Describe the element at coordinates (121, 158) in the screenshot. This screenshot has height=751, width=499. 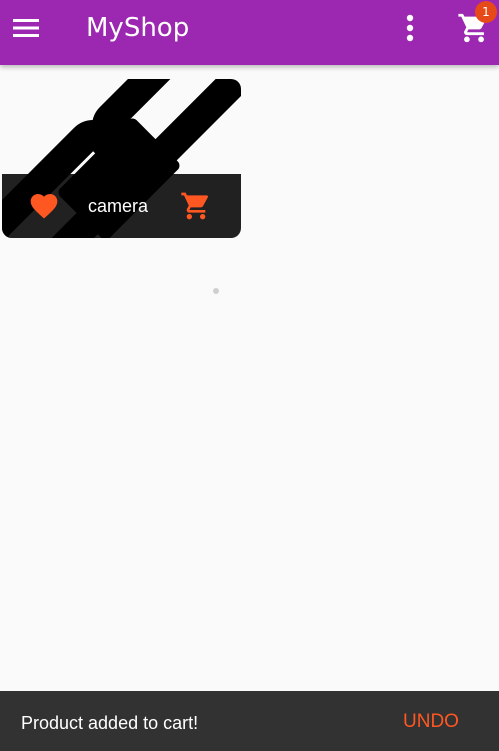
I see `product-tile: camera` at that location.